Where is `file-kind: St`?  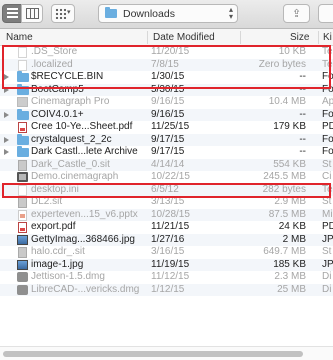 file-kind: St is located at coordinates (327, 251).